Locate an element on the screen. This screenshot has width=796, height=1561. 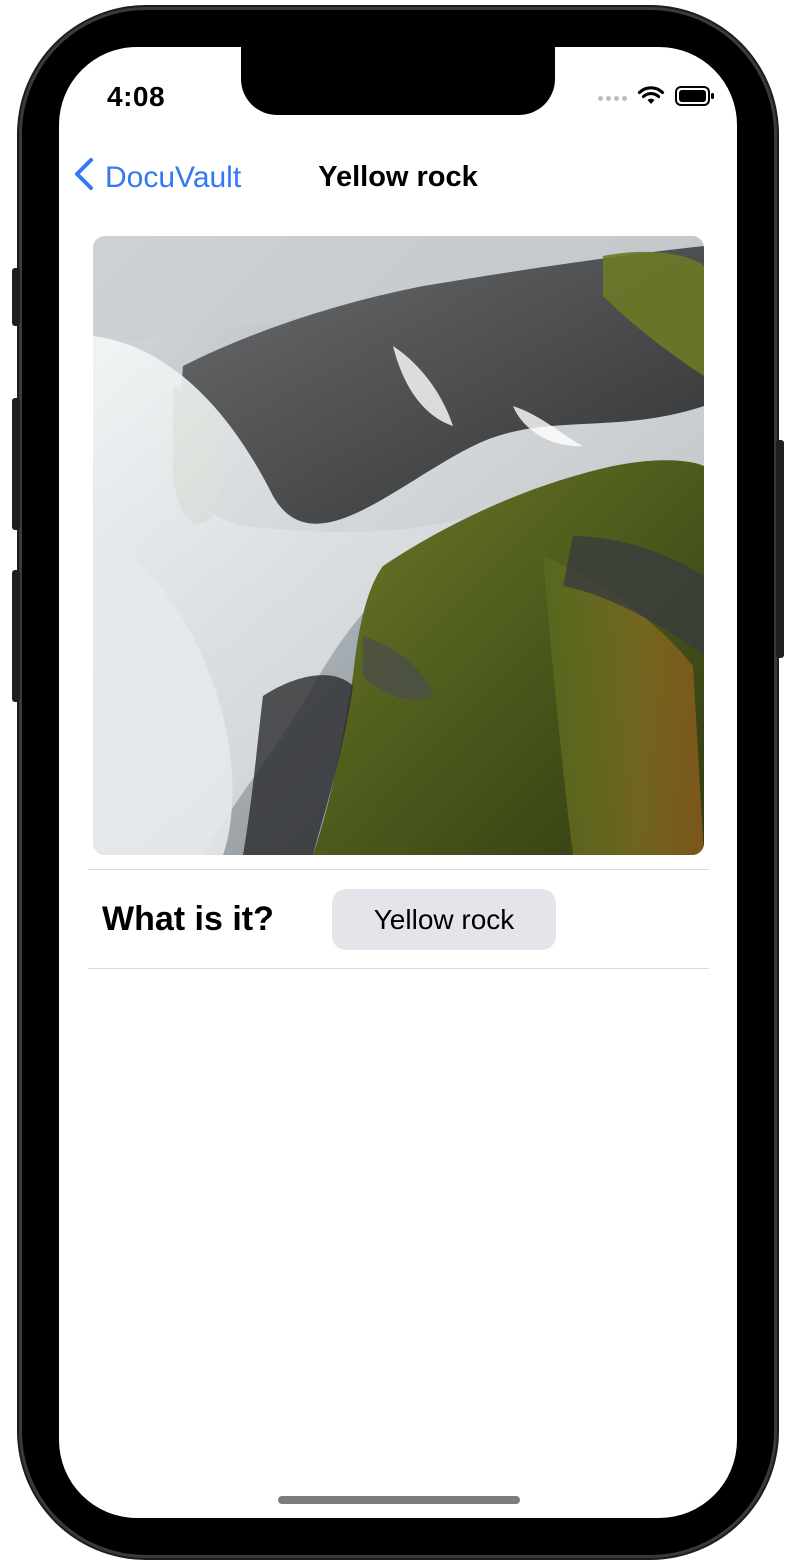
back-button: DocuVault is located at coordinates (157, 178).